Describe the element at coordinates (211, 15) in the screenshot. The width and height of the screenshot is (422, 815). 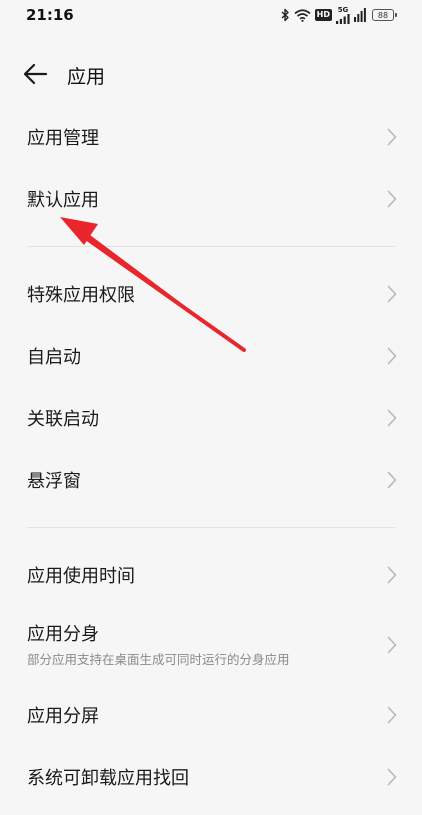
I see `status-bar: 21:16 HD 5G 88` at that location.